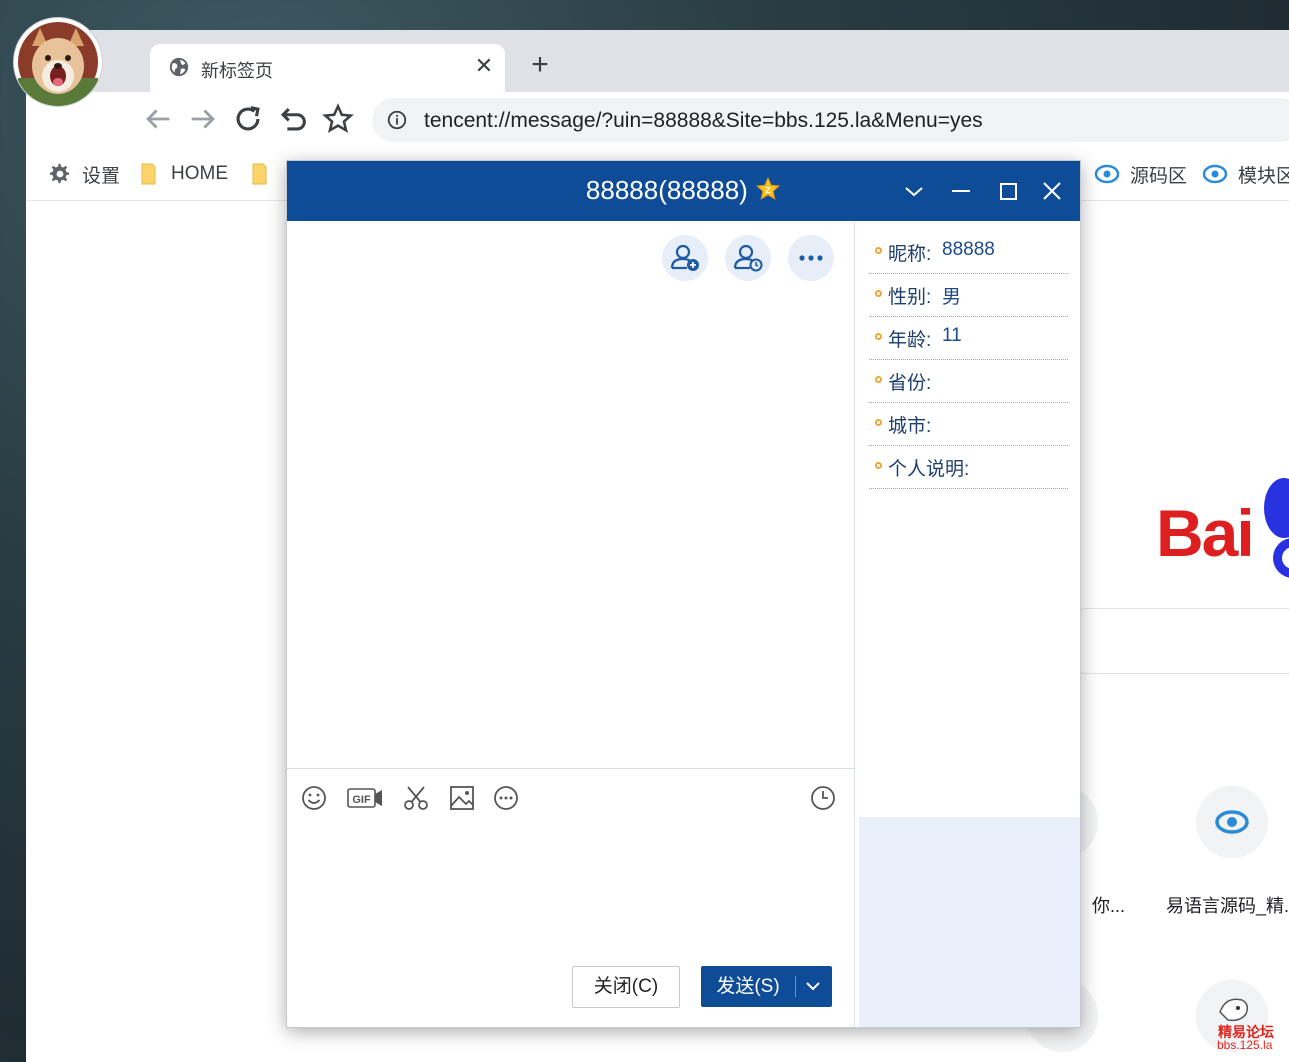 The image size is (1289, 1062). What do you see at coordinates (969, 519) in the screenshot?
I see `profile-panel: 昵称: 88888 性别: 男 年龄: 11 省份: 城市: 个人说明:` at bounding box center [969, 519].